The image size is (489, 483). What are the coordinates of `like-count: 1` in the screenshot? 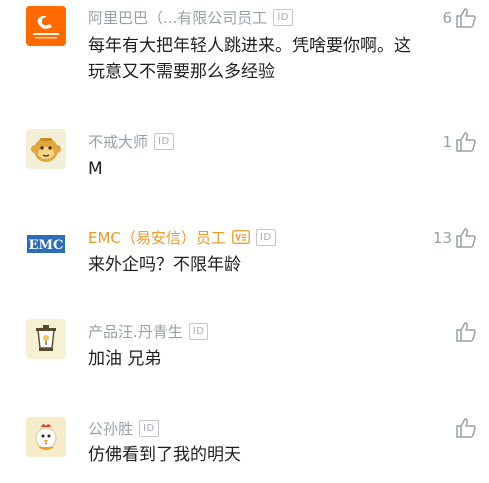 It's located at (447, 142).